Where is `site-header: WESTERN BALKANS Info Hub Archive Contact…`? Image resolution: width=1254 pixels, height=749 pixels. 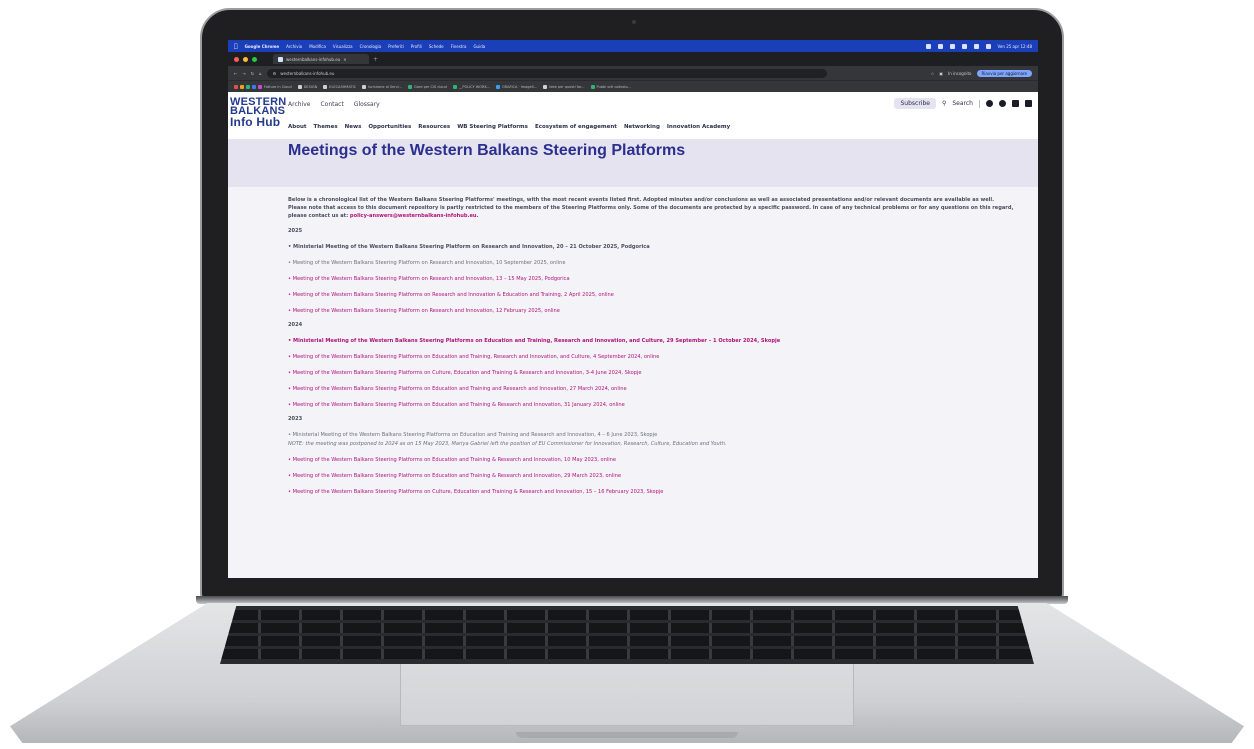
site-header: WESTERN BALKANS Info Hub Archive Contact… is located at coordinates (633, 115).